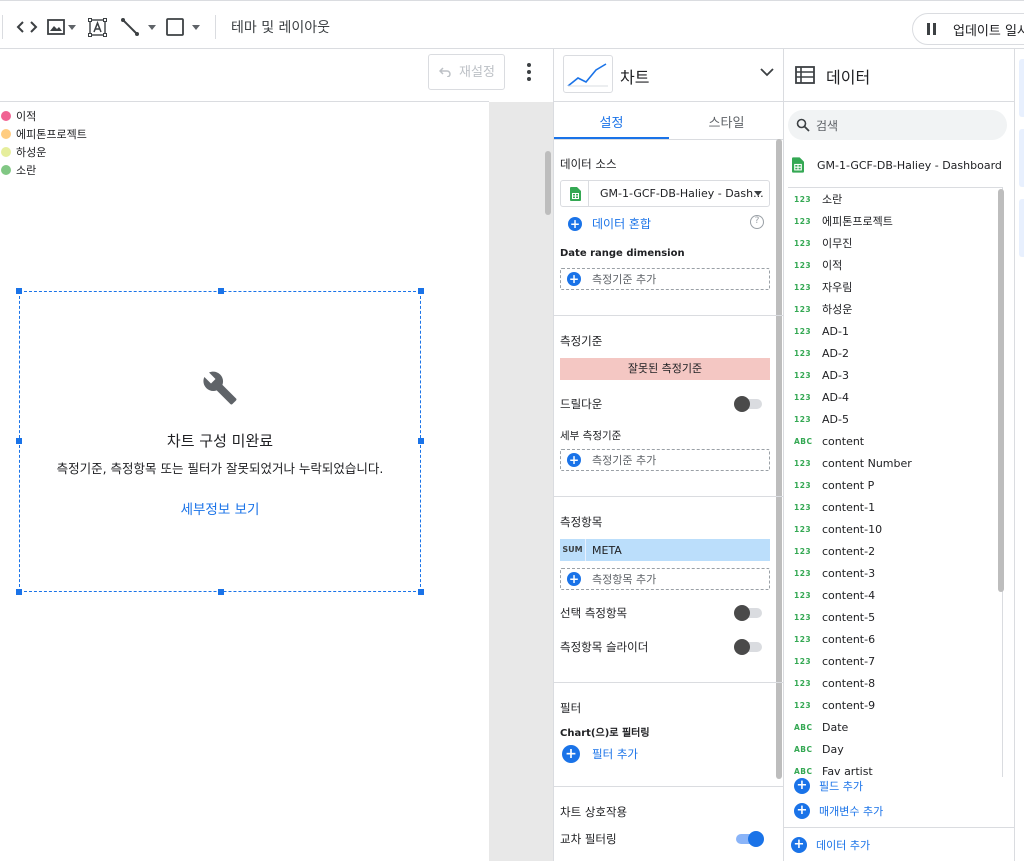  What do you see at coordinates (748, 613) in the screenshot?
I see `optional-metric-toggle` at bounding box center [748, 613].